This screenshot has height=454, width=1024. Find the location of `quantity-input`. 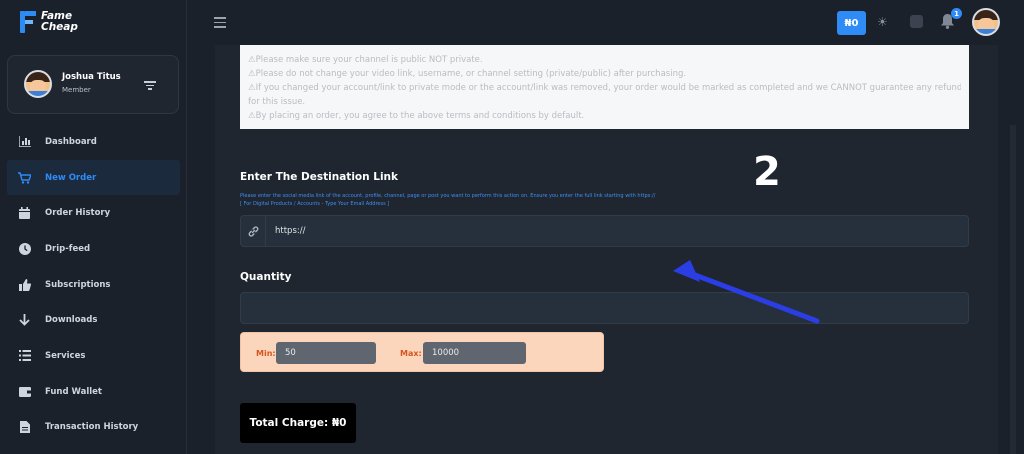

quantity-input is located at coordinates (604, 308).